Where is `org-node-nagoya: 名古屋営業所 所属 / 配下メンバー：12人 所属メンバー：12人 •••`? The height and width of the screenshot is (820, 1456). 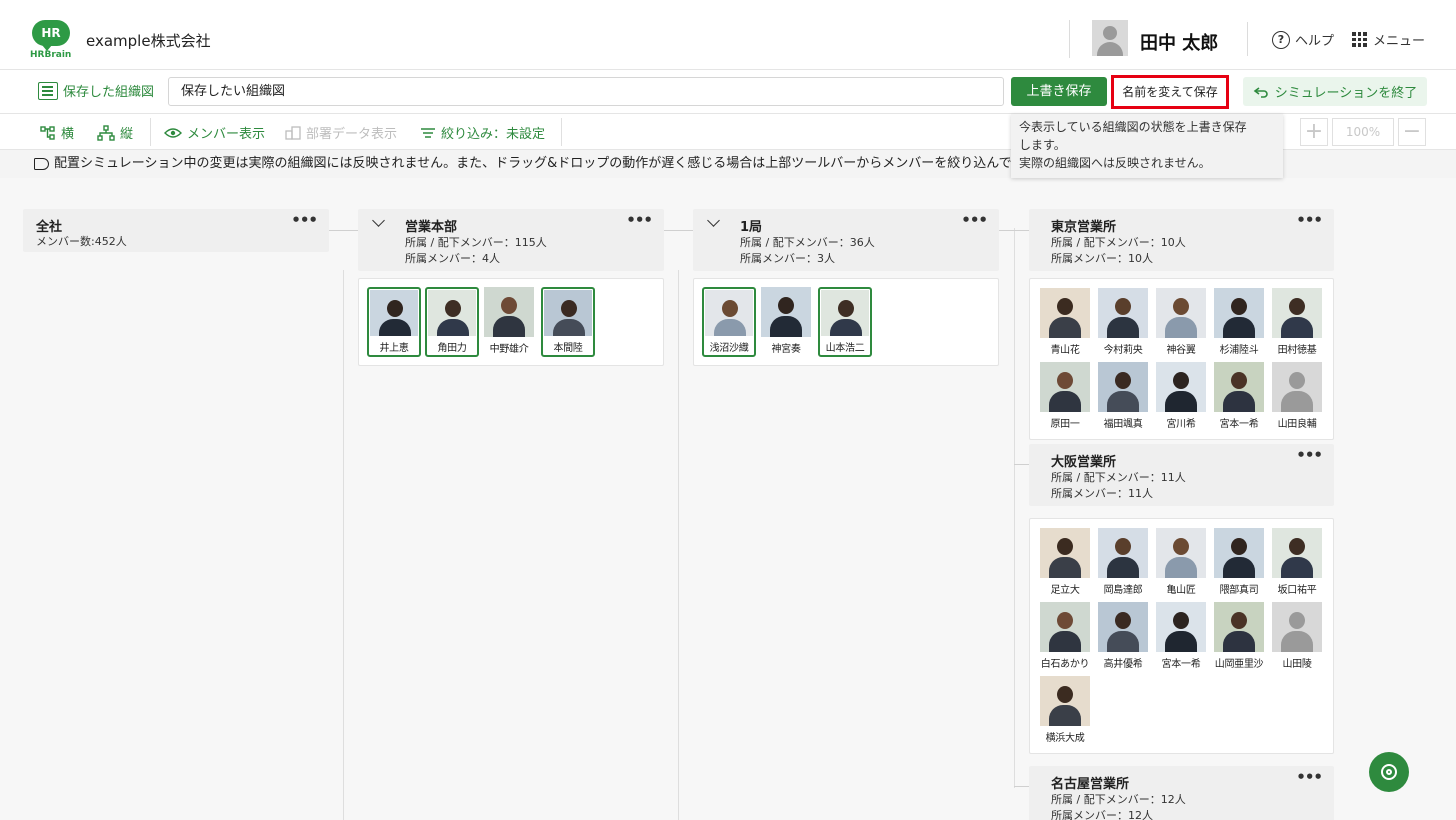 org-node-nagoya: 名古屋営業所 所属 / 配下メンバー：12人 所属メンバー：12人 ••• is located at coordinates (1181, 793).